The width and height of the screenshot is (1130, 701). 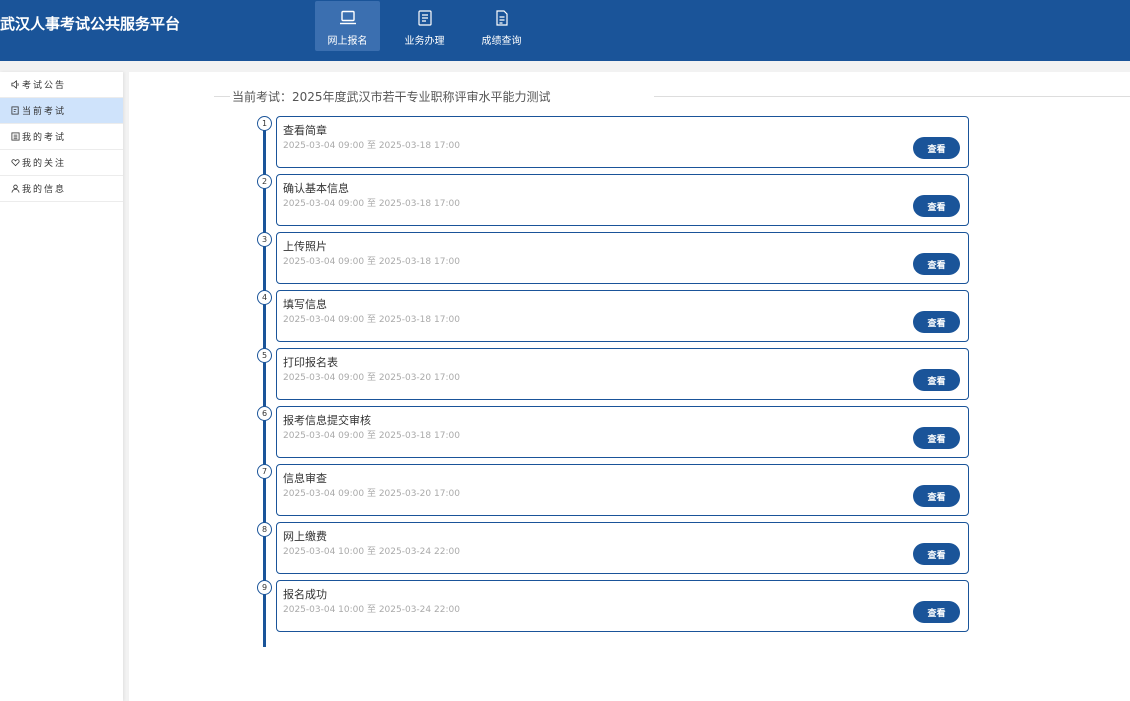 What do you see at coordinates (264, 297) in the screenshot?
I see `step-number: 4` at bounding box center [264, 297].